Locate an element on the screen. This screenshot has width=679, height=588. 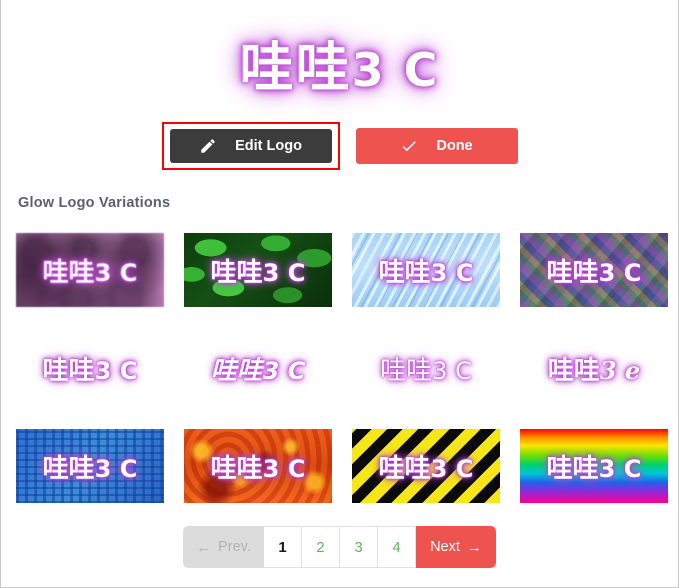
done-label: Done is located at coordinates (454, 146).